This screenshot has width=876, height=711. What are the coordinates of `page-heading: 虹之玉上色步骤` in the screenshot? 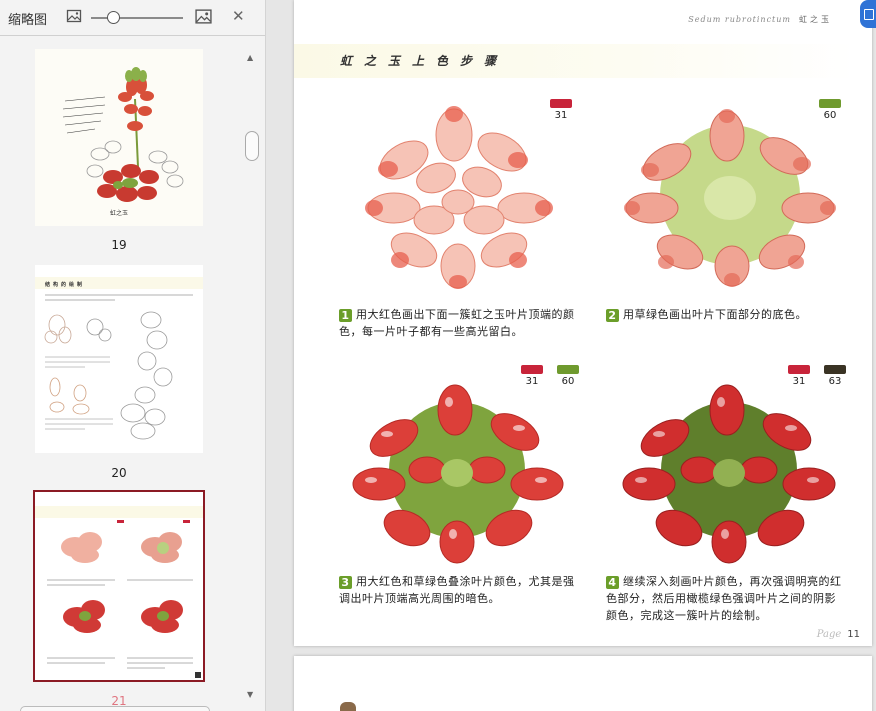 It's located at (424, 61).